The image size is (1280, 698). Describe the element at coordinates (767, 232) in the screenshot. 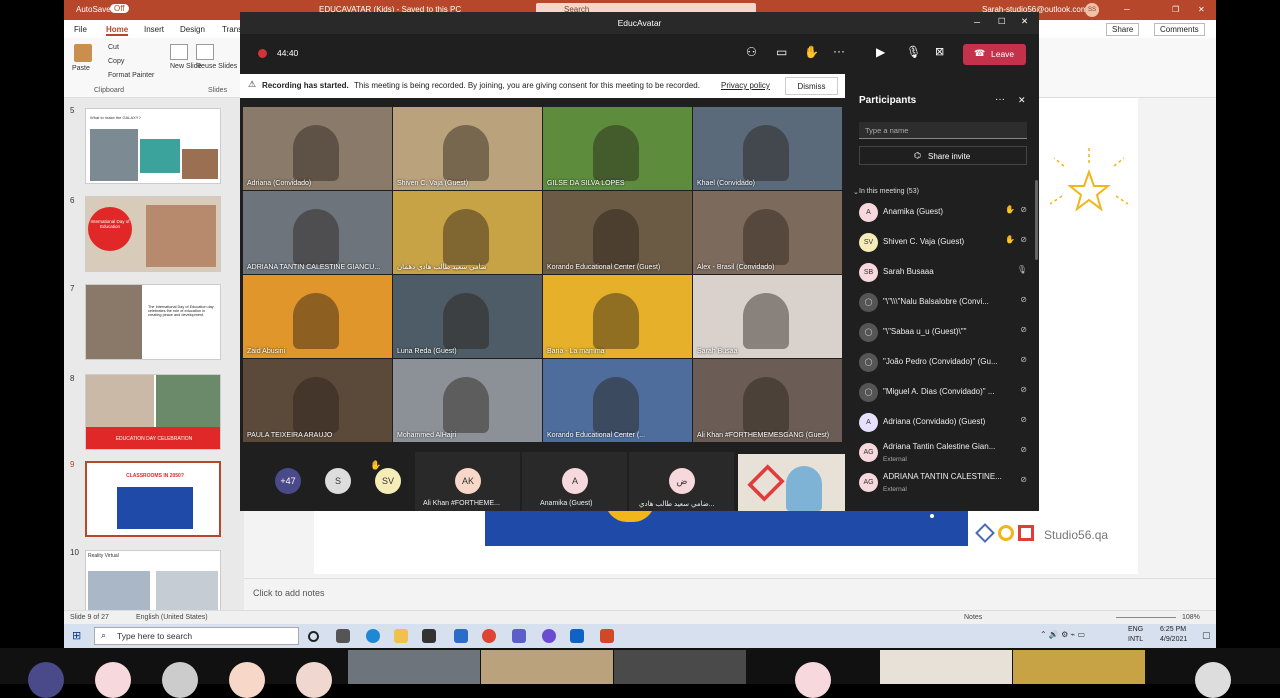

I see `video-tile: Alex - Brasil (Convidado)` at that location.